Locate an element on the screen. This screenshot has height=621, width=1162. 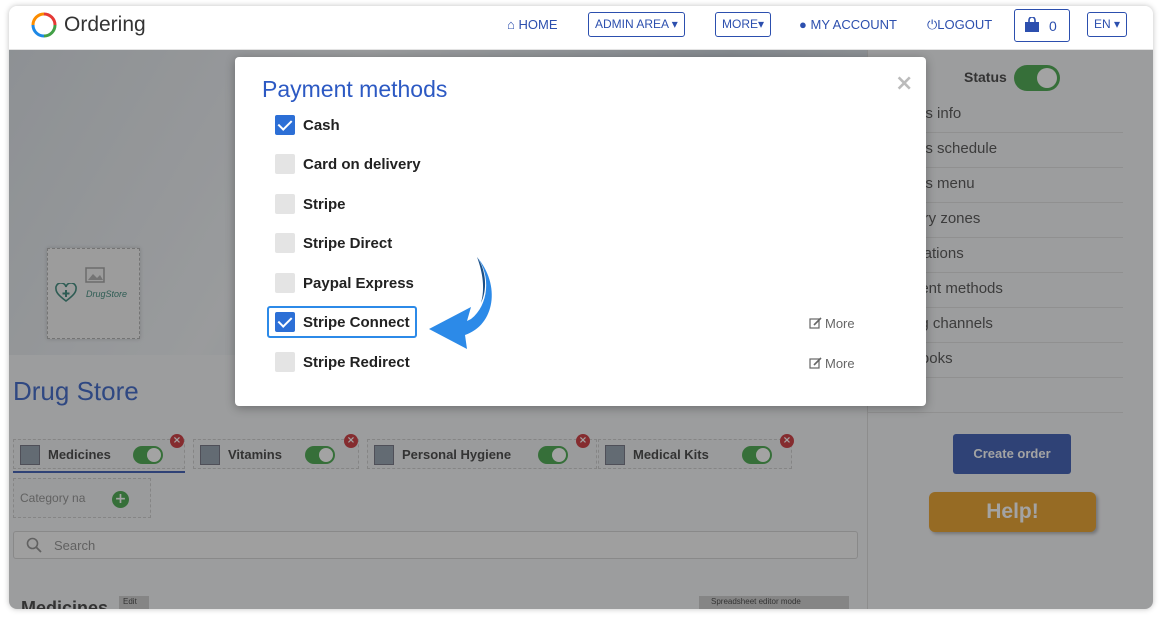
payment-method-card-on-delivery: Card on delivery is located at coordinates (575, 165).